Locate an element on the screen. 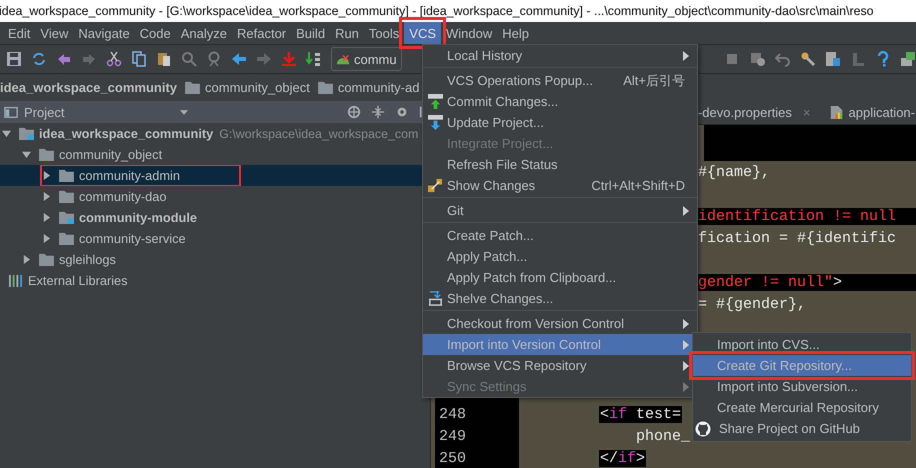 The height and width of the screenshot is (468, 916). editor-tab: application- is located at coordinates (871, 112).